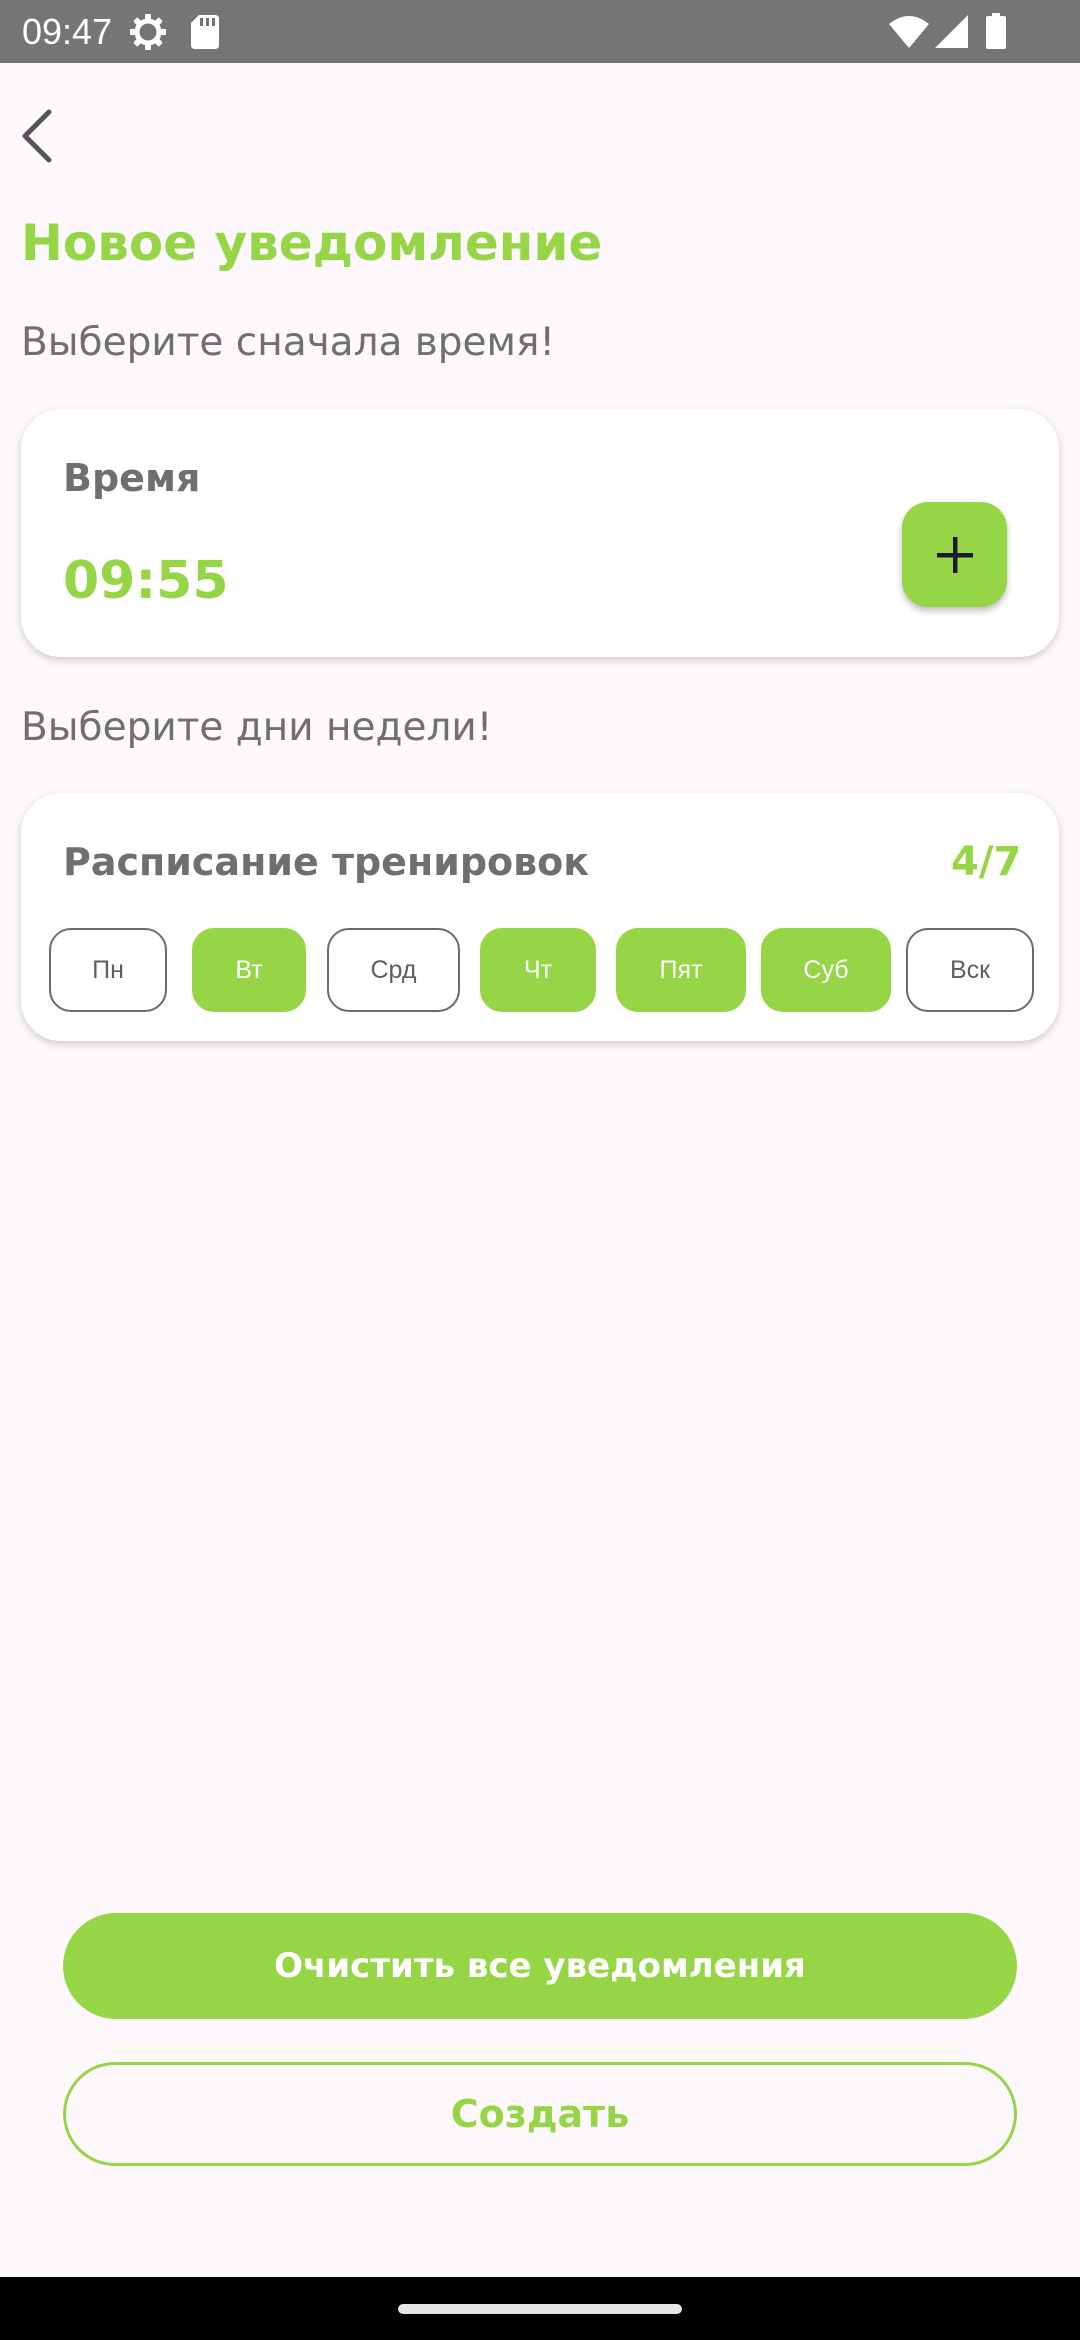 This screenshot has height=2340, width=1080. I want to click on add-time-button, so click(954, 554).